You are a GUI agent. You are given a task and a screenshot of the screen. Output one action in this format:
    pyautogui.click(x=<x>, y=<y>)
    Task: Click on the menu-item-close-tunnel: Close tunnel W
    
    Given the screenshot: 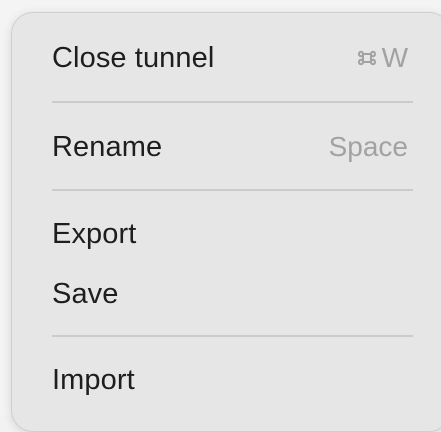 What is the action you would take?
    pyautogui.click(x=226, y=58)
    